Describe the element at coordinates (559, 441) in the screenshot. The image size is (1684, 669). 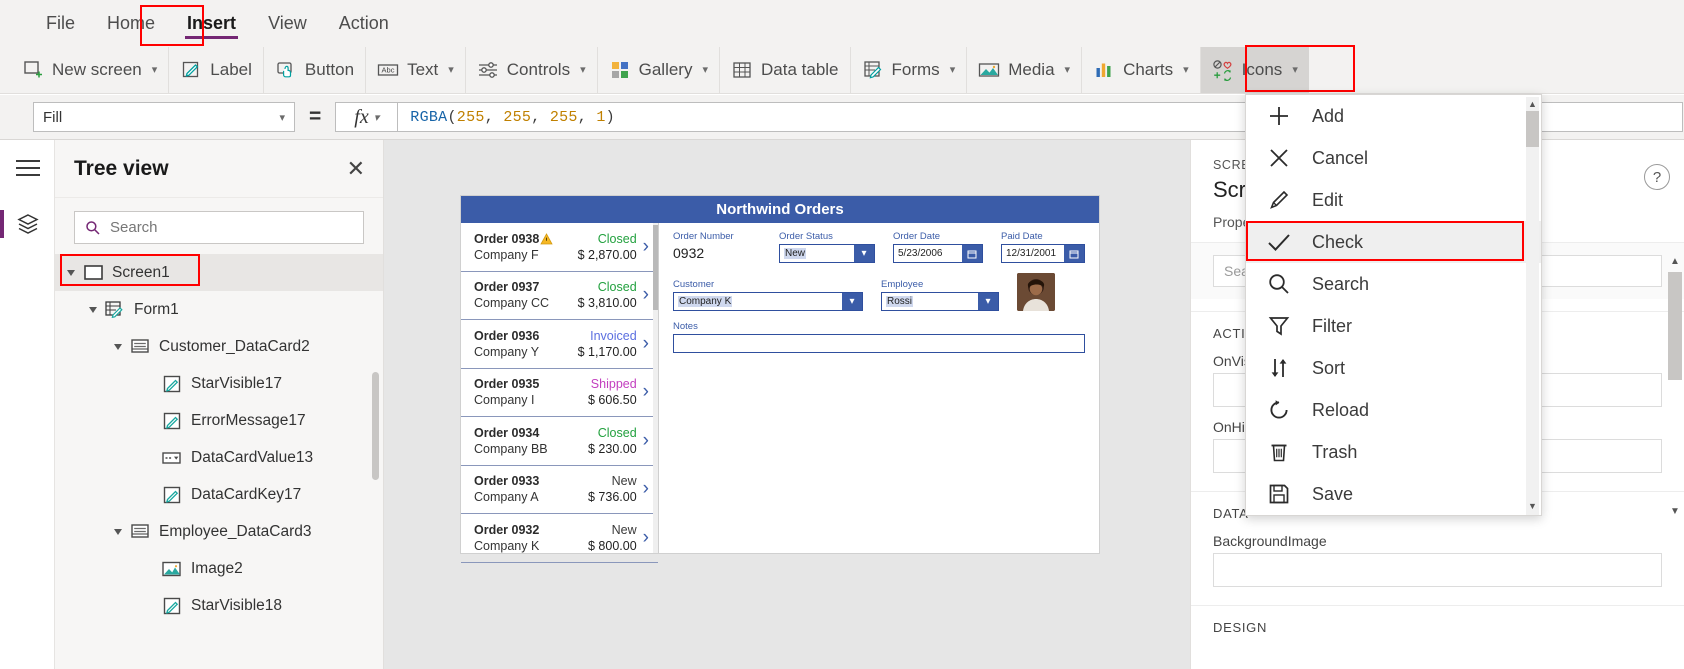
I see `order-row: Order 0934 Closed Company BB $ 230.00 ›` at that location.